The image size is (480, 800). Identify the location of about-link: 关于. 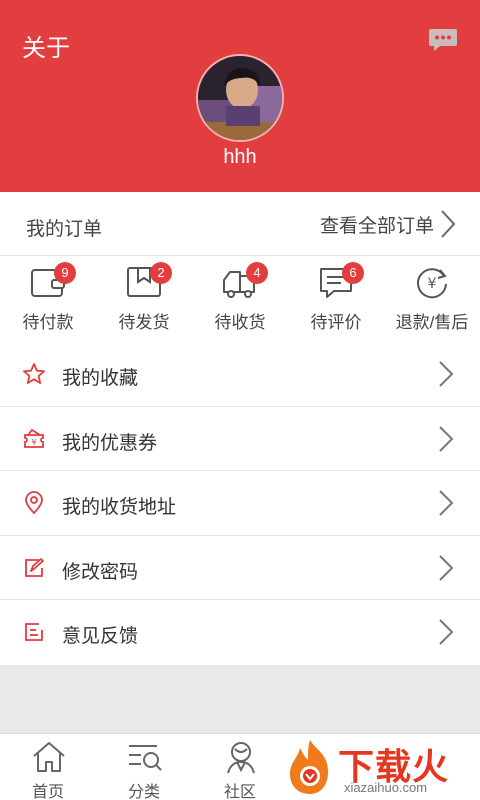
(46, 45).